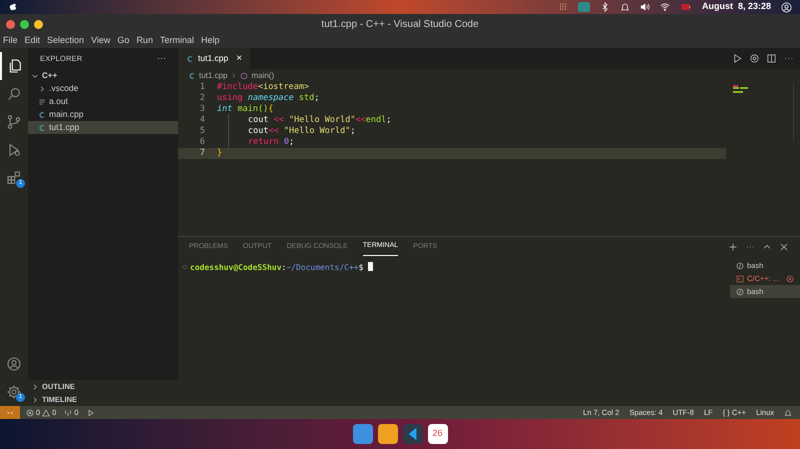 Image resolution: width=800 pixels, height=449 pixels. What do you see at coordinates (563, 7) in the screenshot?
I see `apps-grid-icon` at bounding box center [563, 7].